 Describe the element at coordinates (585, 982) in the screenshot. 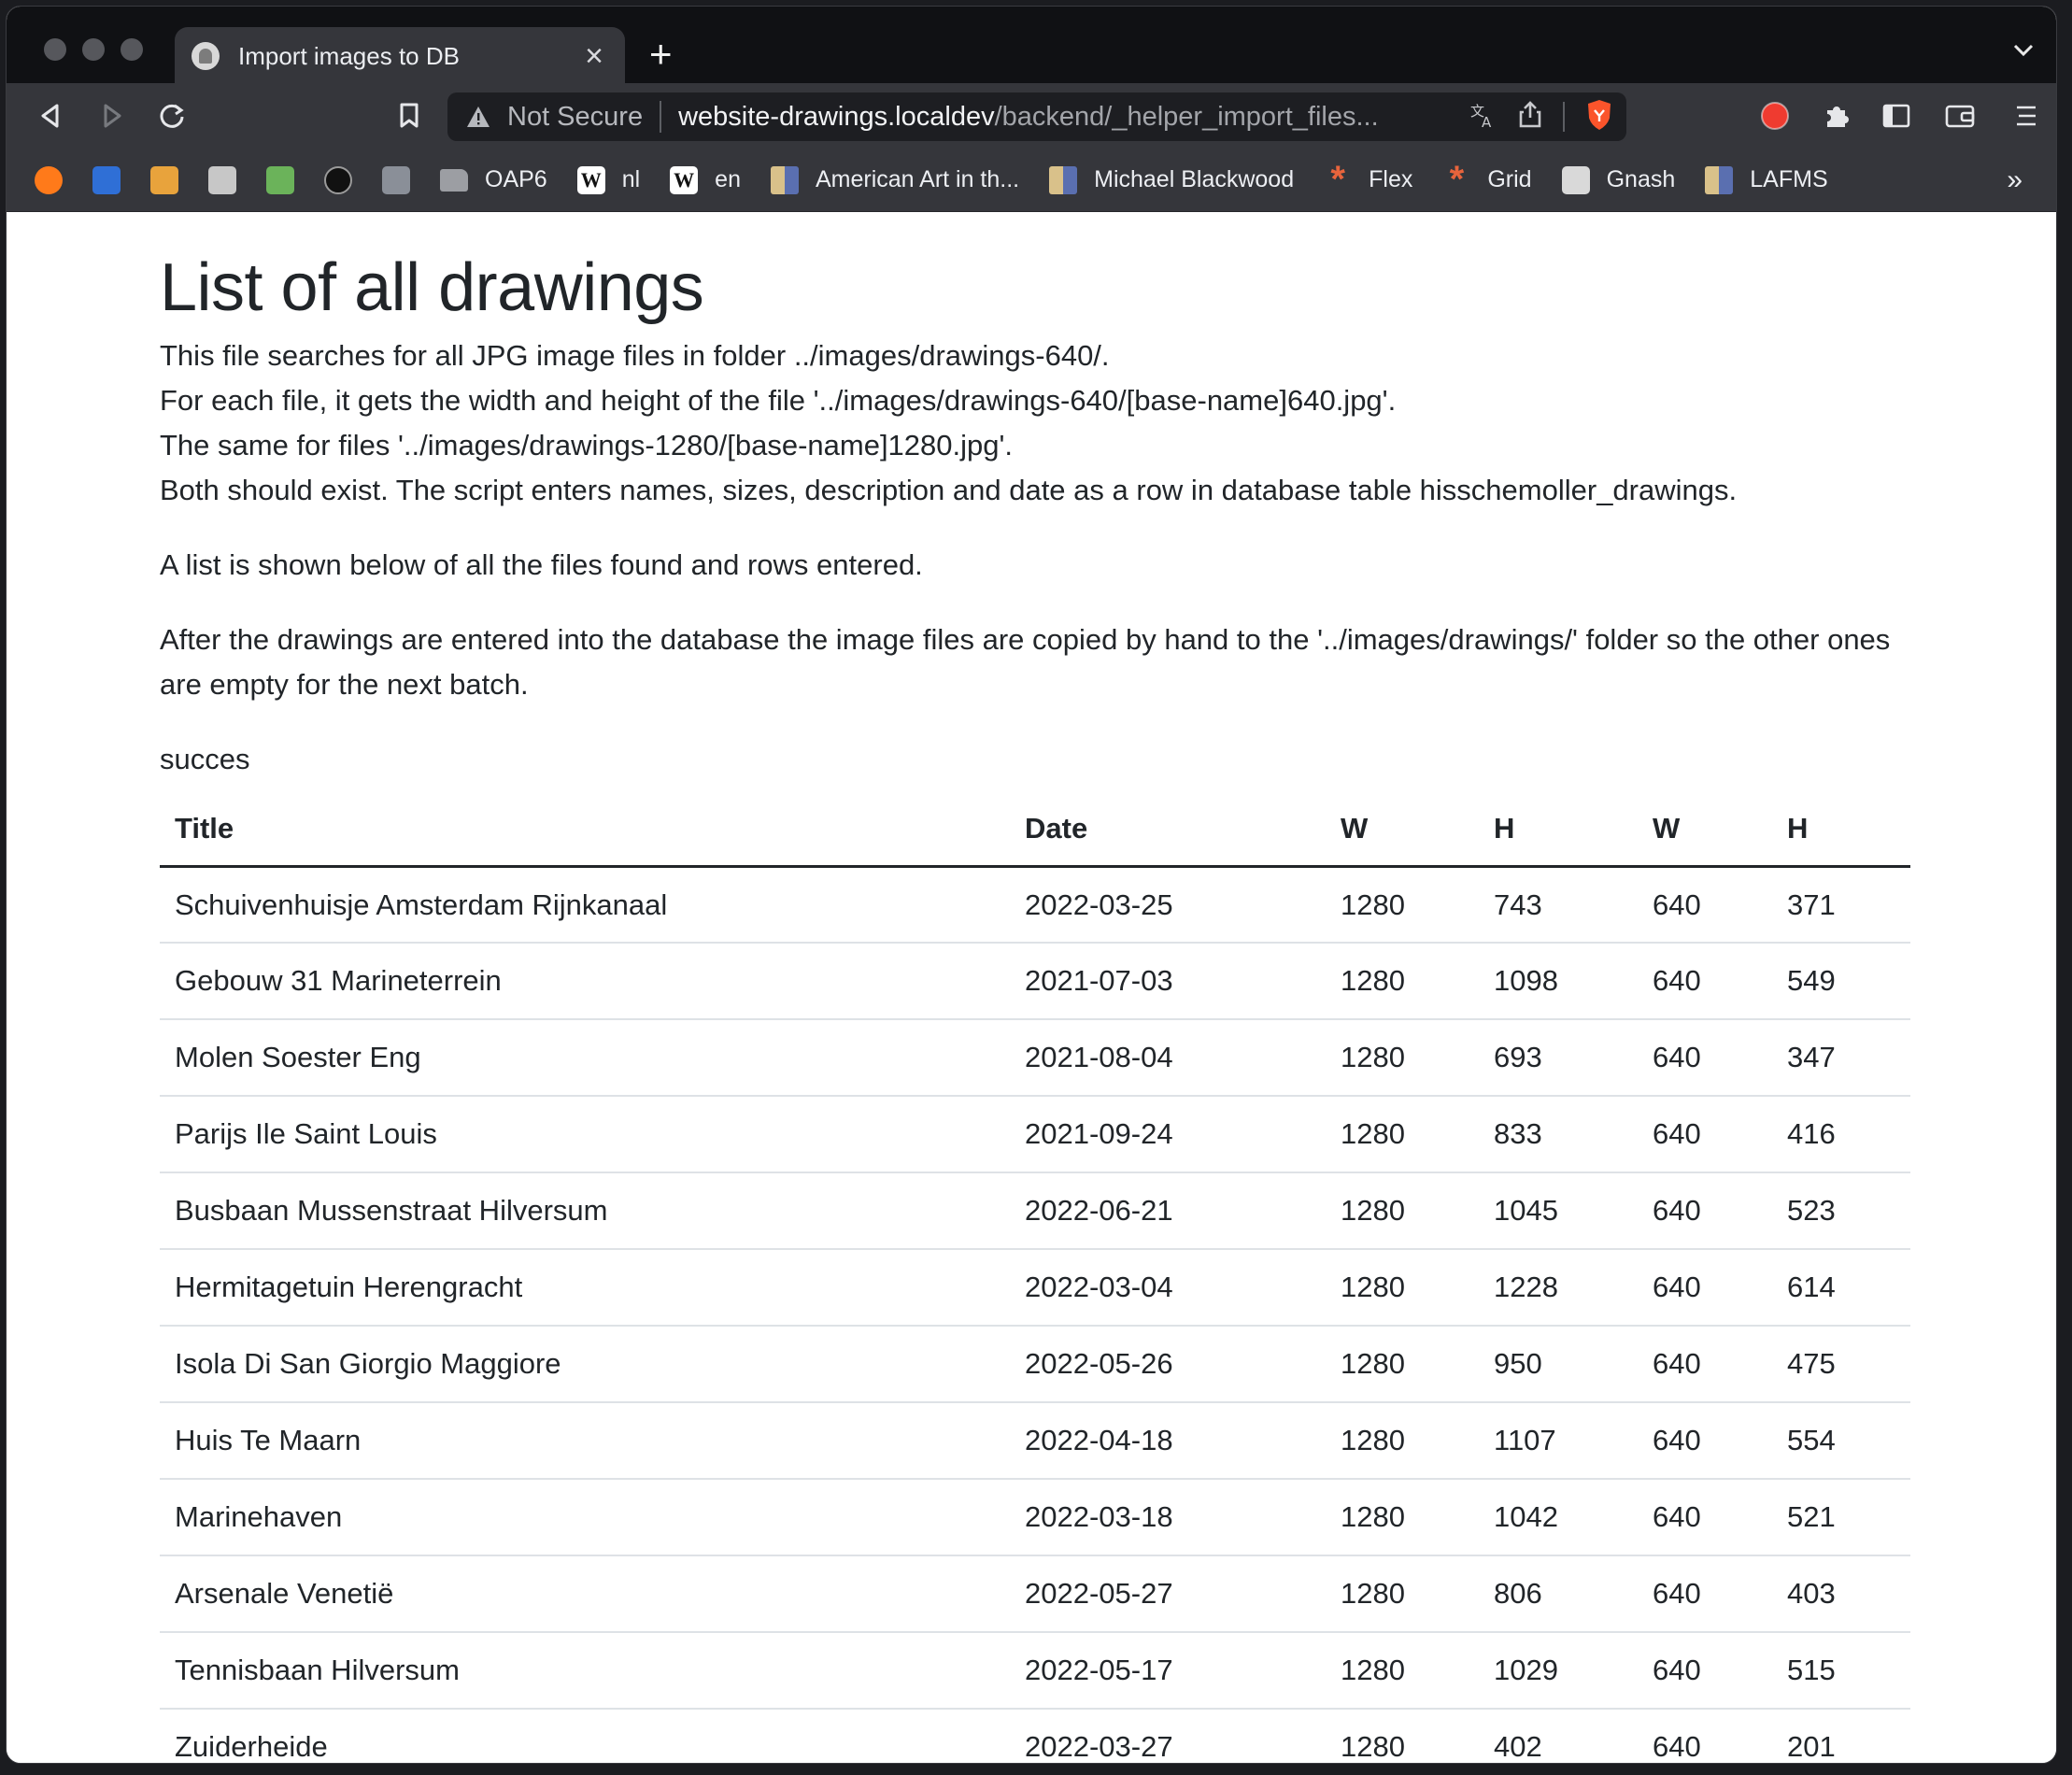

I see `cell-title: Gebouw 31 Marineterrein` at that location.